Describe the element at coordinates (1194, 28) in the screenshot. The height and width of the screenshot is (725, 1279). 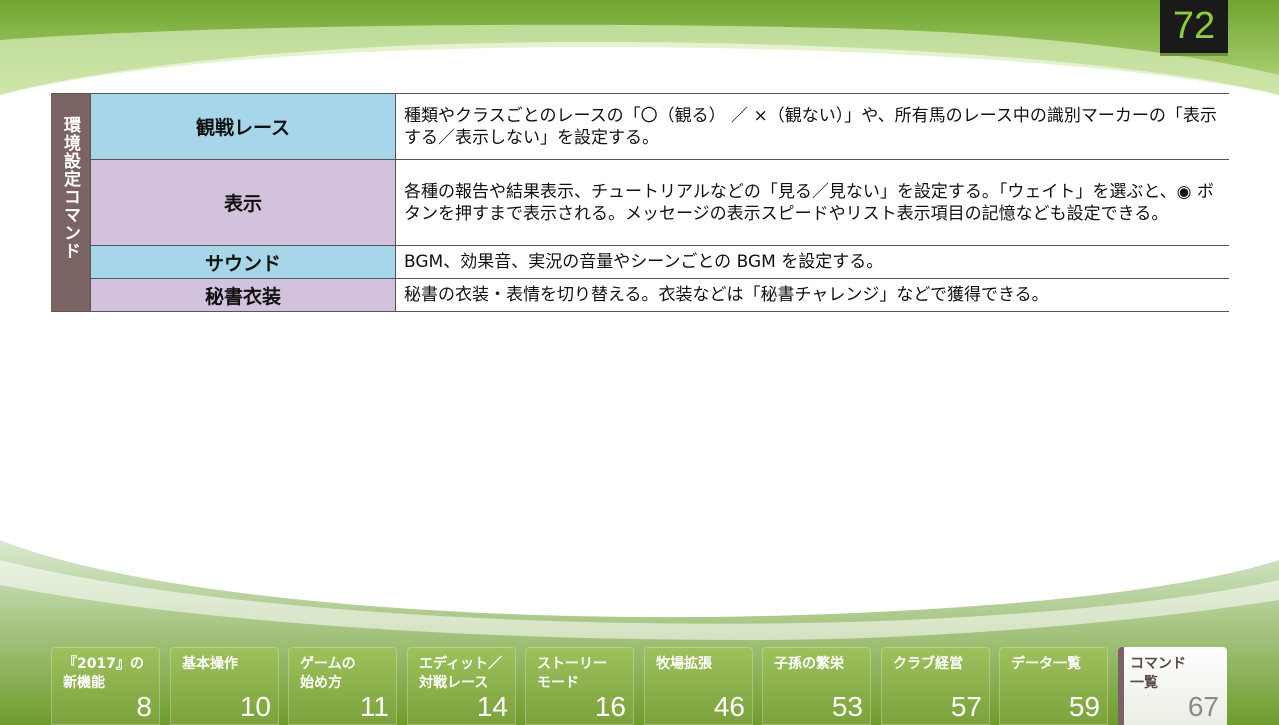
I see `page-number: 72` at that location.